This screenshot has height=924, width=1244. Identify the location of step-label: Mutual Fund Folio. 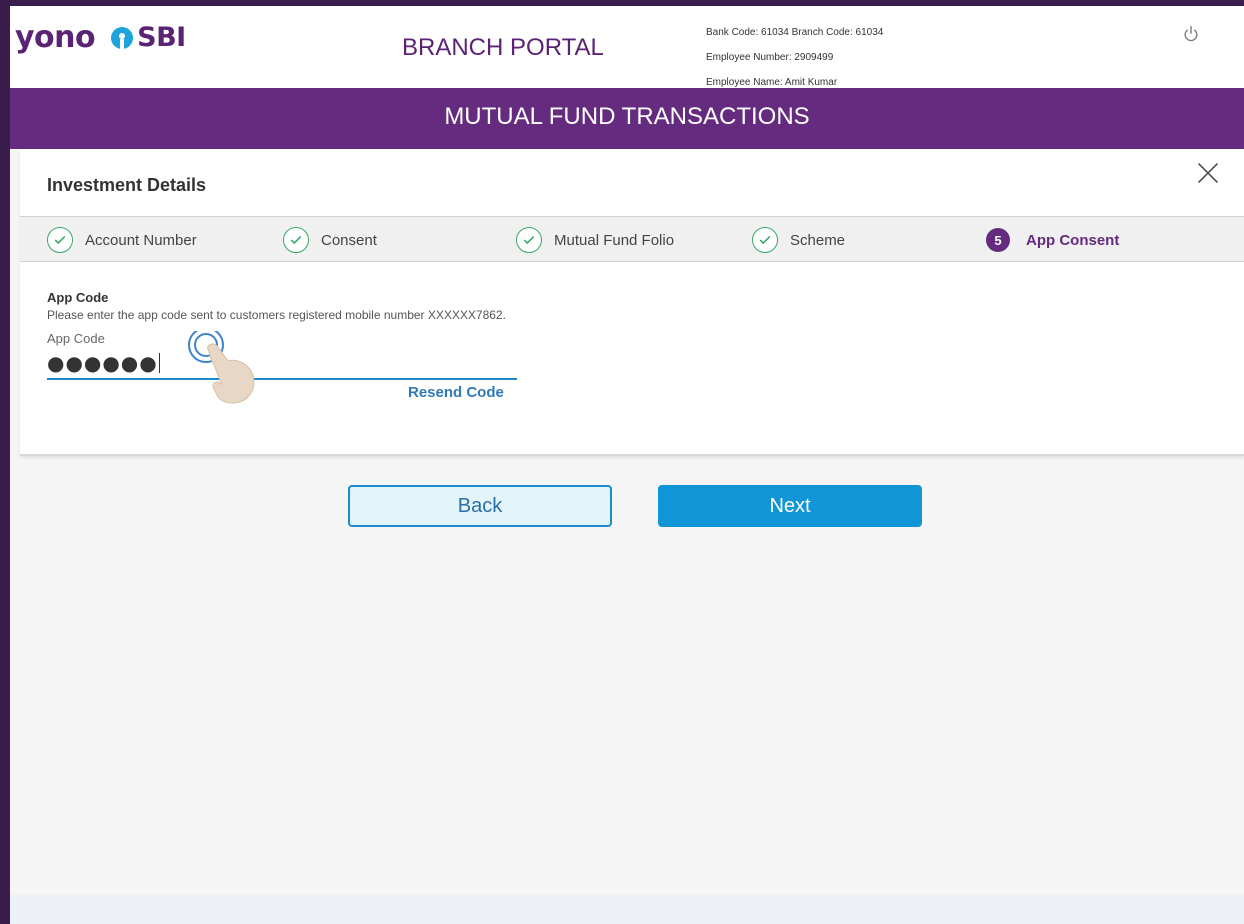
(614, 240).